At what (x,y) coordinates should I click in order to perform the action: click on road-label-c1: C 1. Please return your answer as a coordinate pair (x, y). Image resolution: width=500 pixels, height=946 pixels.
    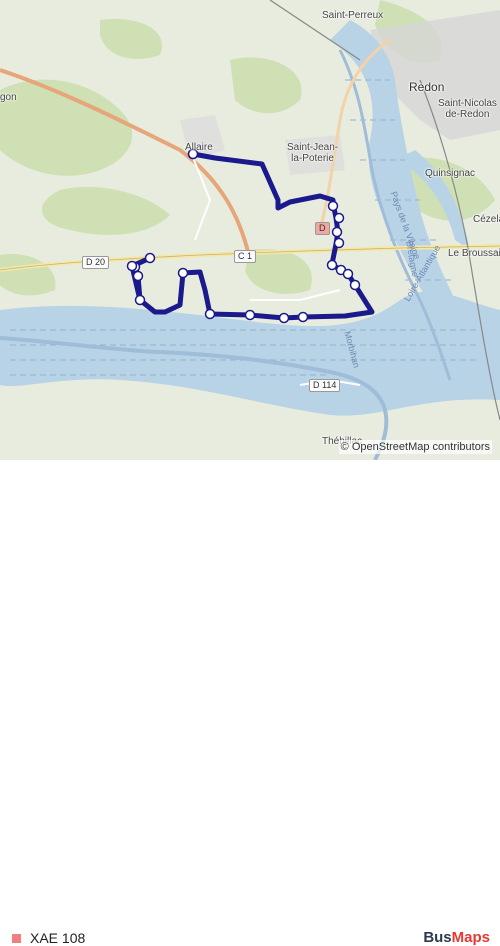
    Looking at the image, I should click on (245, 256).